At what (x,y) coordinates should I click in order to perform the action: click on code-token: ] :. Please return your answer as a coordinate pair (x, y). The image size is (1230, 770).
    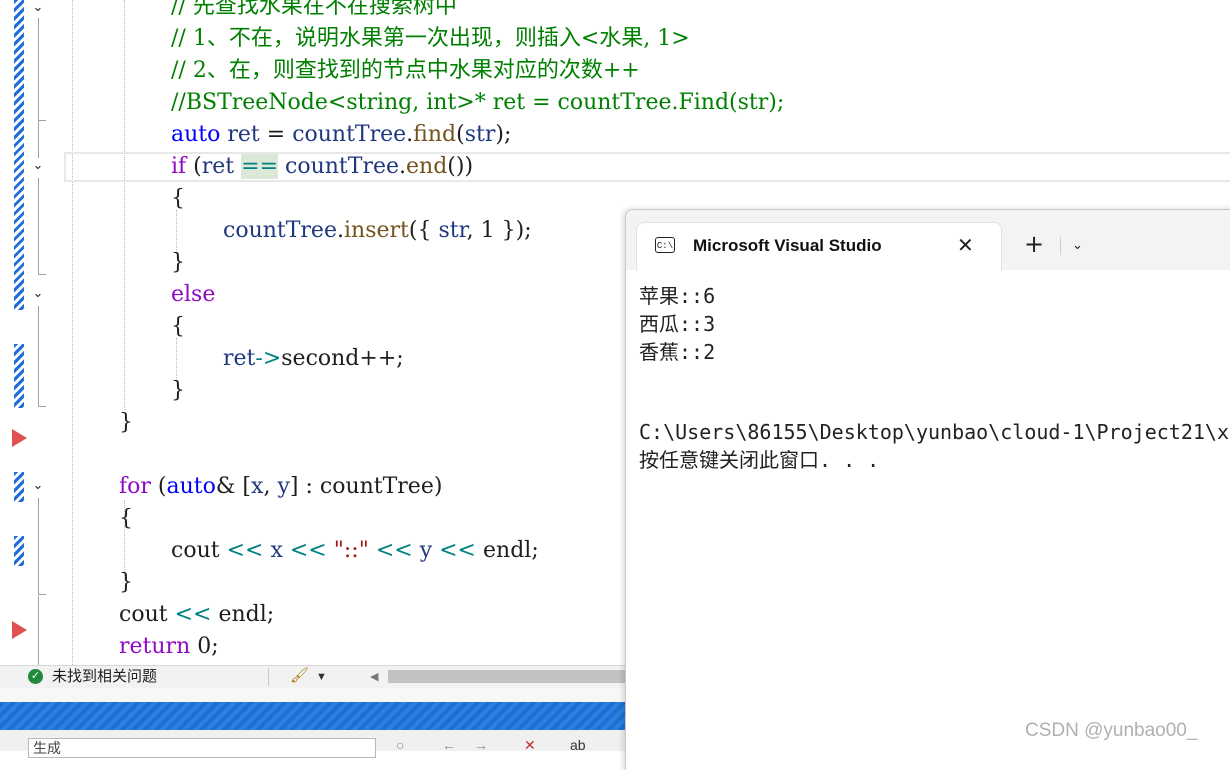
    Looking at the image, I should click on (304, 486).